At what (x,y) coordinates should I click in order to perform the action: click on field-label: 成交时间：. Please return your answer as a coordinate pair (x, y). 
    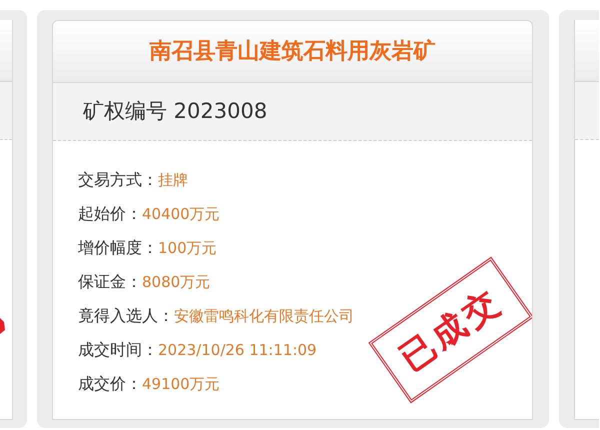
    Looking at the image, I should click on (118, 350).